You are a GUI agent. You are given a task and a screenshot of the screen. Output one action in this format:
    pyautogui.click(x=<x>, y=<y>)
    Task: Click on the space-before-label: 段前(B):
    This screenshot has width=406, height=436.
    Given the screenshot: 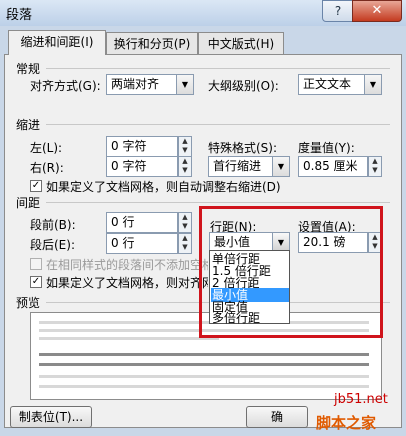 What is the action you would take?
    pyautogui.click(x=53, y=225)
    